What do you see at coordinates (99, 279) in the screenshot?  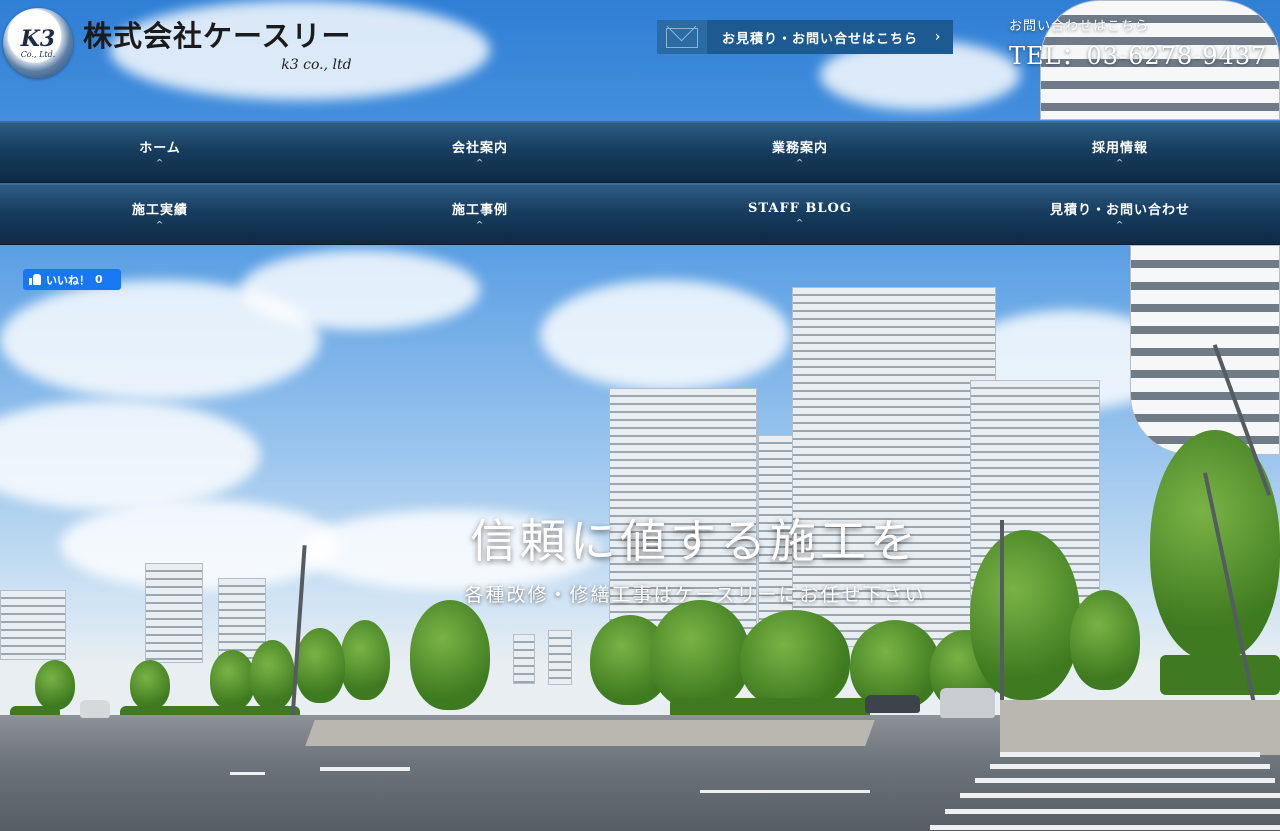 I see `like-count: 0` at bounding box center [99, 279].